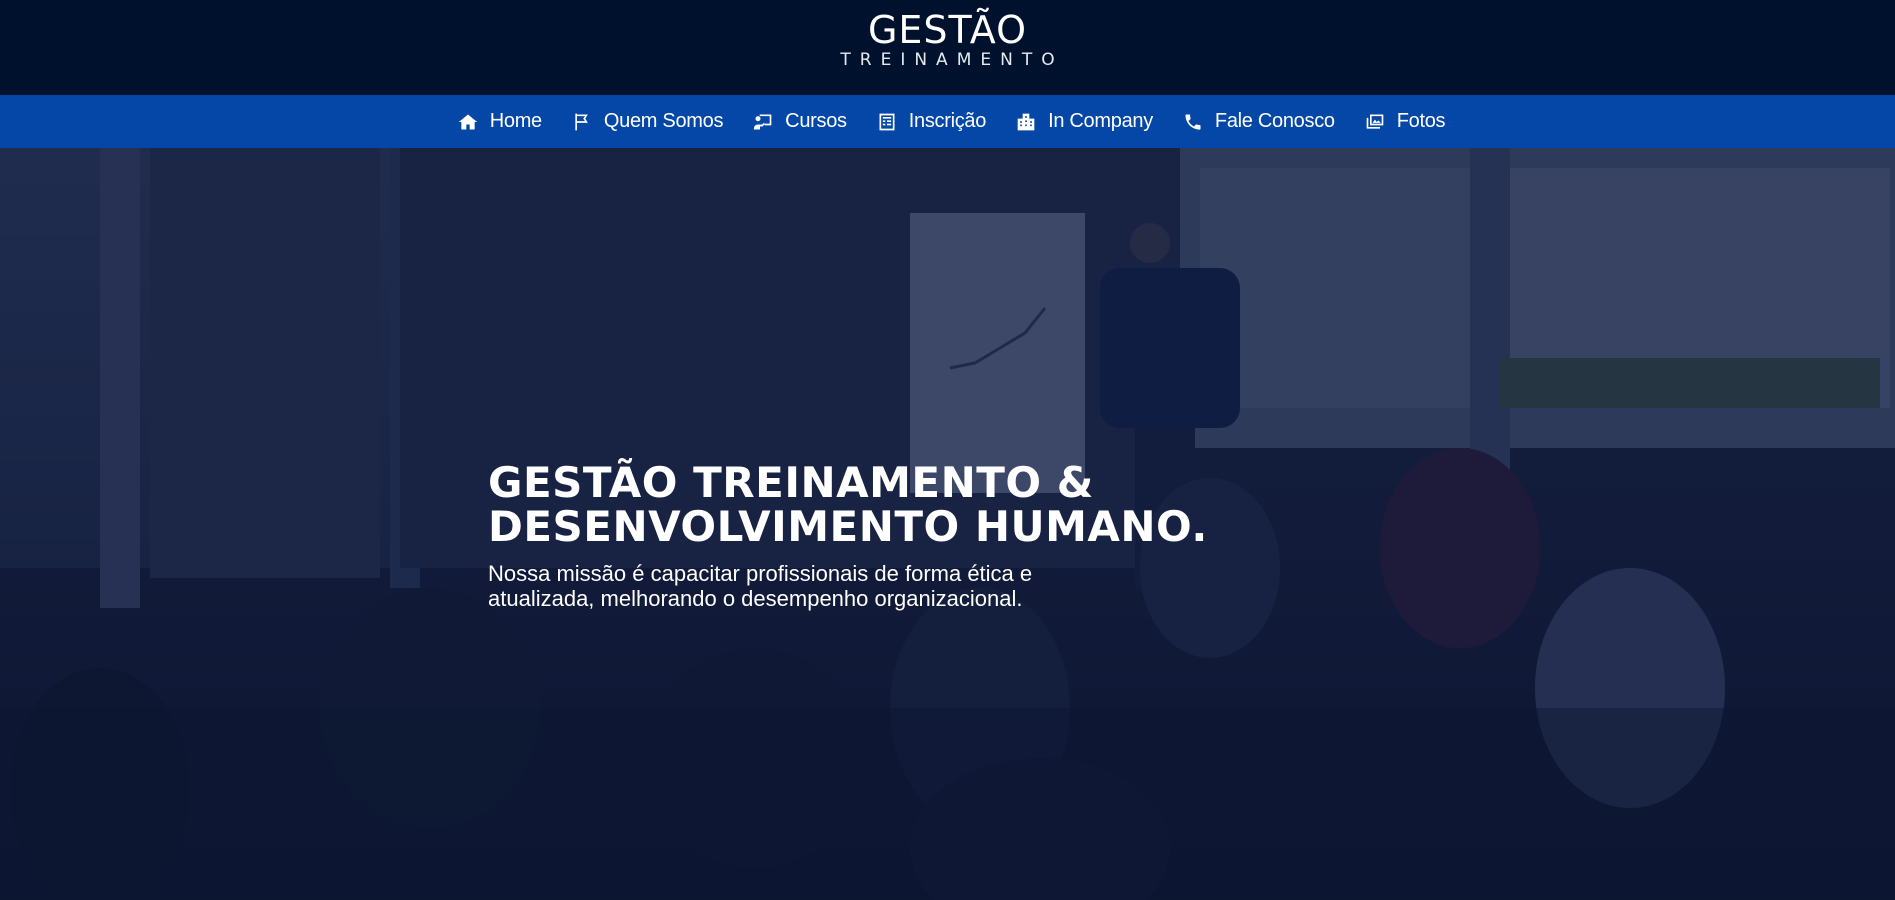  I want to click on phone-icon, so click(1193, 122).